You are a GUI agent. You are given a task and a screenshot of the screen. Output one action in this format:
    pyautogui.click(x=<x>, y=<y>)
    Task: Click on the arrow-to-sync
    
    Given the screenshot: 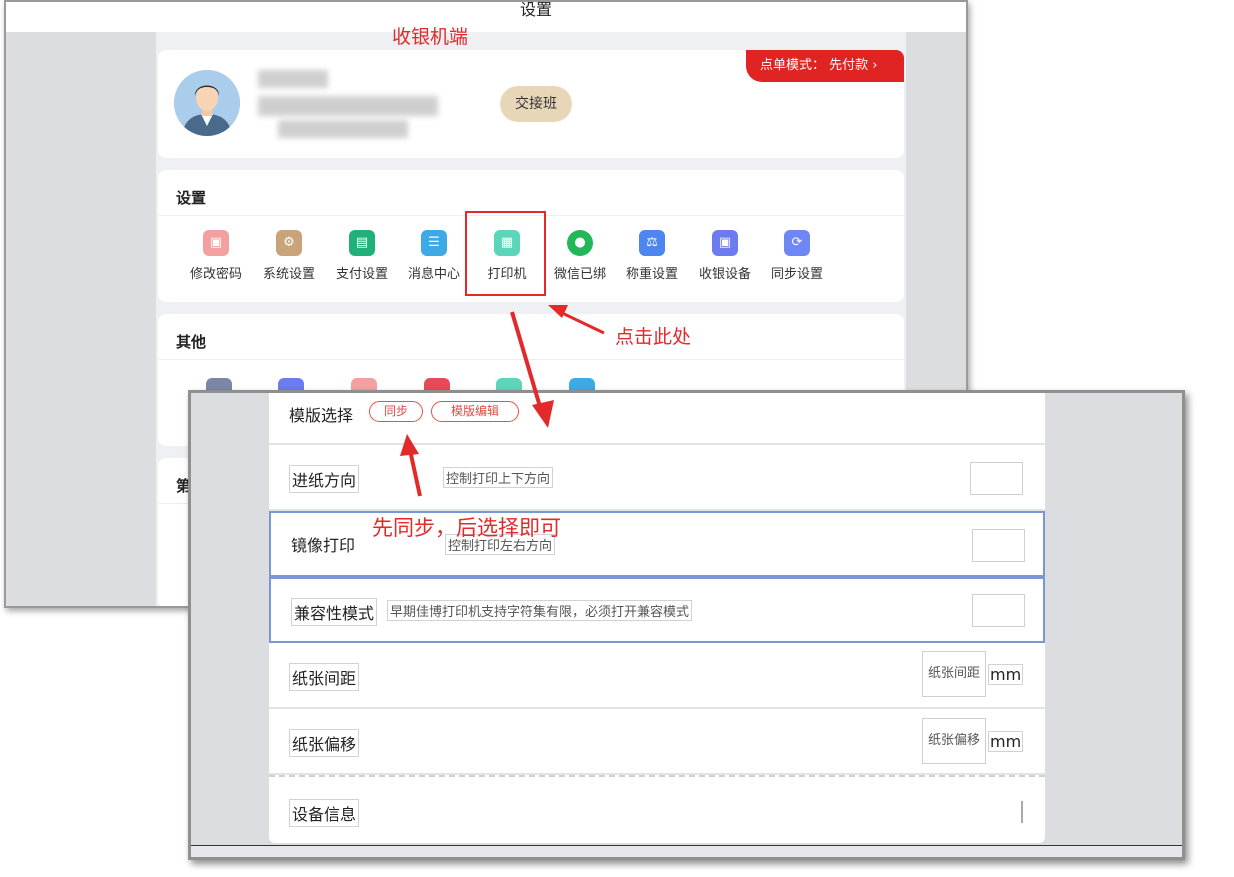 What is the action you would take?
    pyautogui.click(x=415, y=473)
    